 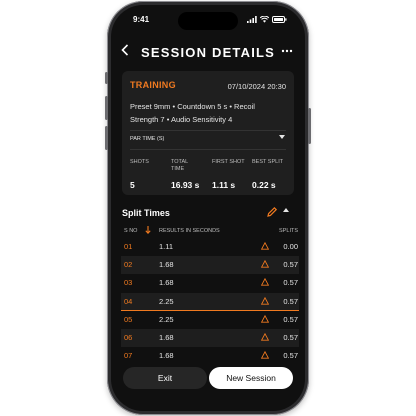 I want to click on session-date: 07/10/2024 20:30, so click(x=256, y=86).